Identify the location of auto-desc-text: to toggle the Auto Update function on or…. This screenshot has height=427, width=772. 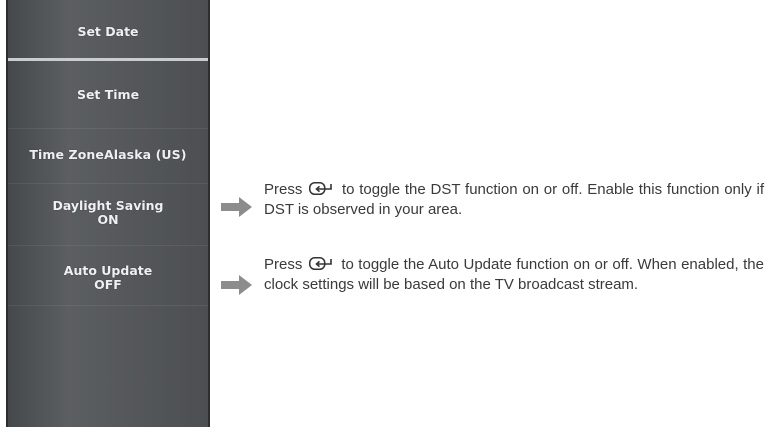
(514, 274).